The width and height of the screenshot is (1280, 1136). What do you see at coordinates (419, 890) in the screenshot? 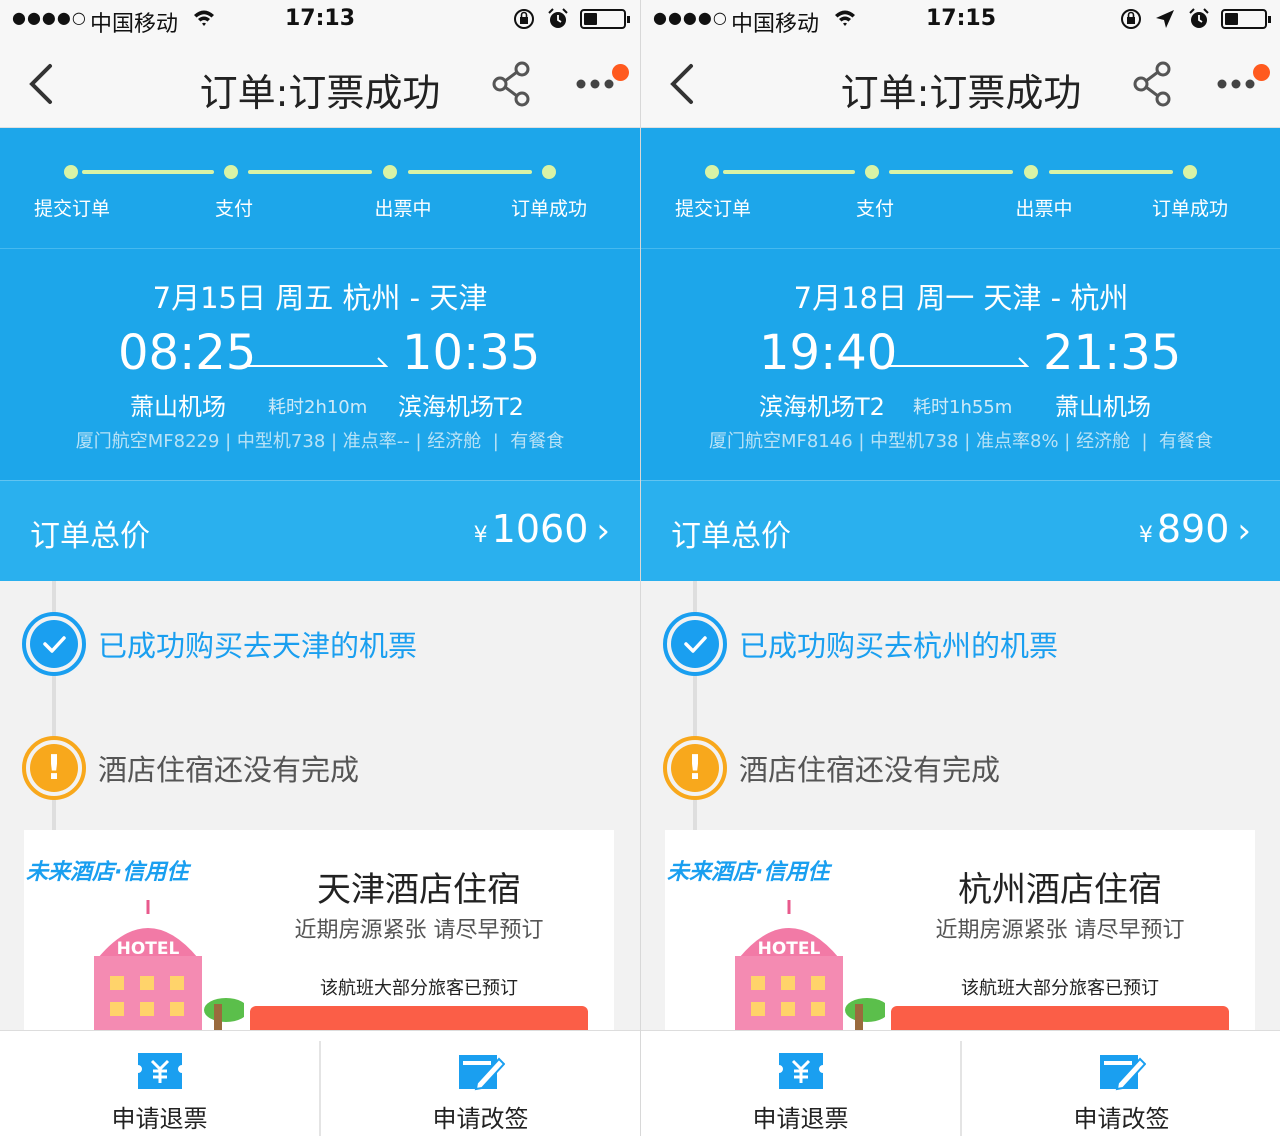
I see `hotel-title: 天津酒店住宿` at bounding box center [419, 890].